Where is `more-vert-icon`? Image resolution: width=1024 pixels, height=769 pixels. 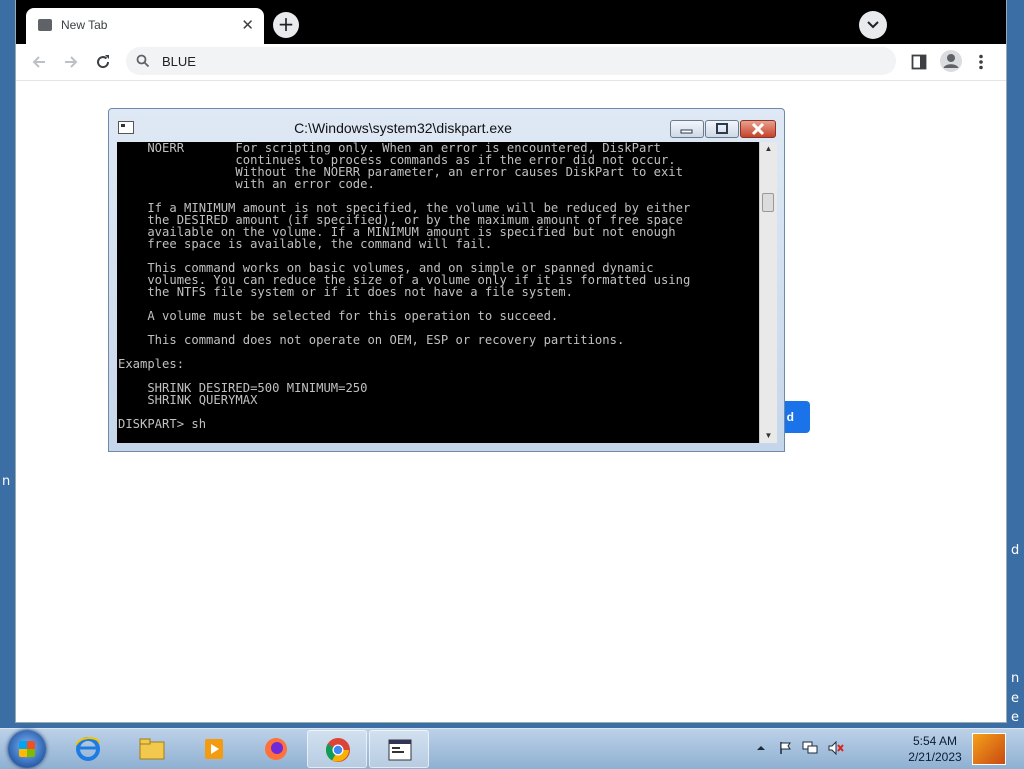 more-vert-icon is located at coordinates (981, 62).